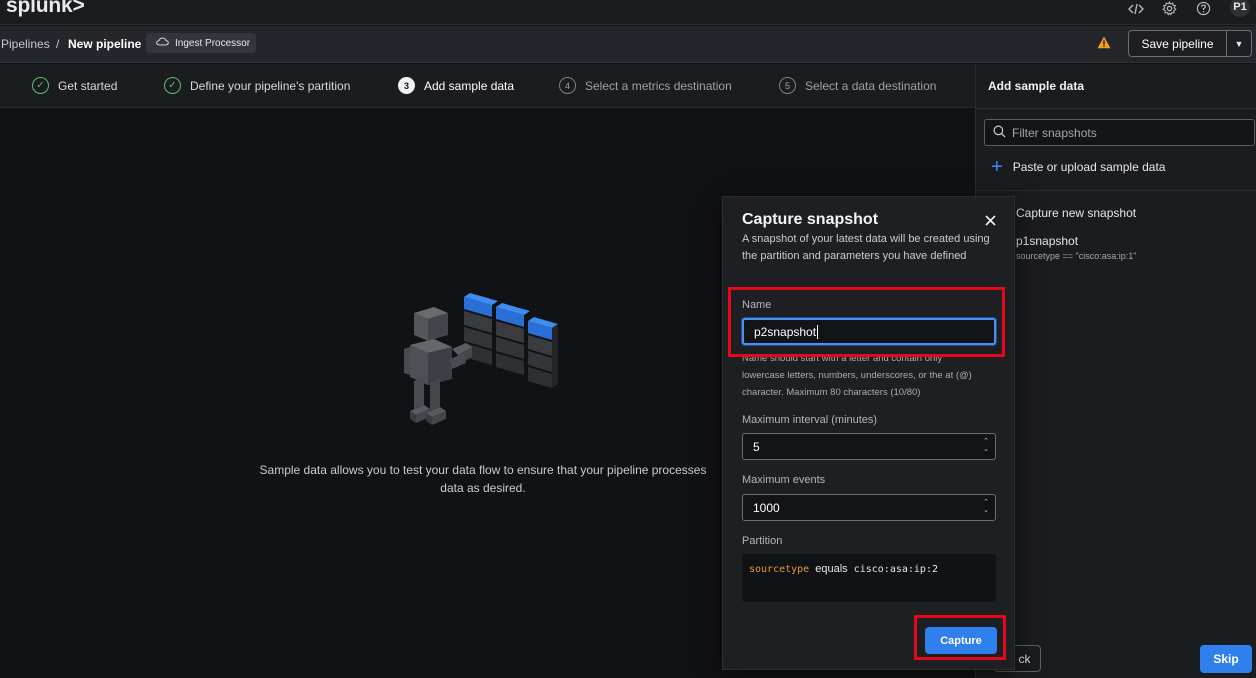 This screenshot has height=678, width=1256. What do you see at coordinates (871, 85) in the screenshot?
I see `step-label: Select a data destination` at bounding box center [871, 85].